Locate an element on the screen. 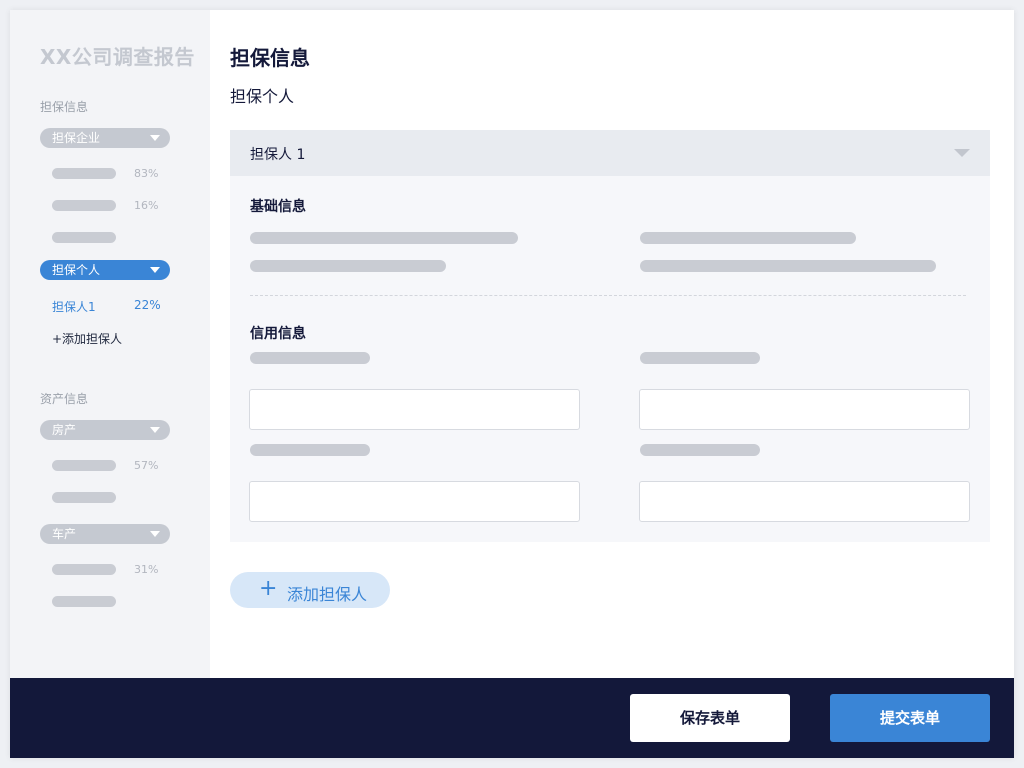 This screenshot has width=1024, height=768. add-guarantor-button: + 添加担保人 is located at coordinates (310, 590).